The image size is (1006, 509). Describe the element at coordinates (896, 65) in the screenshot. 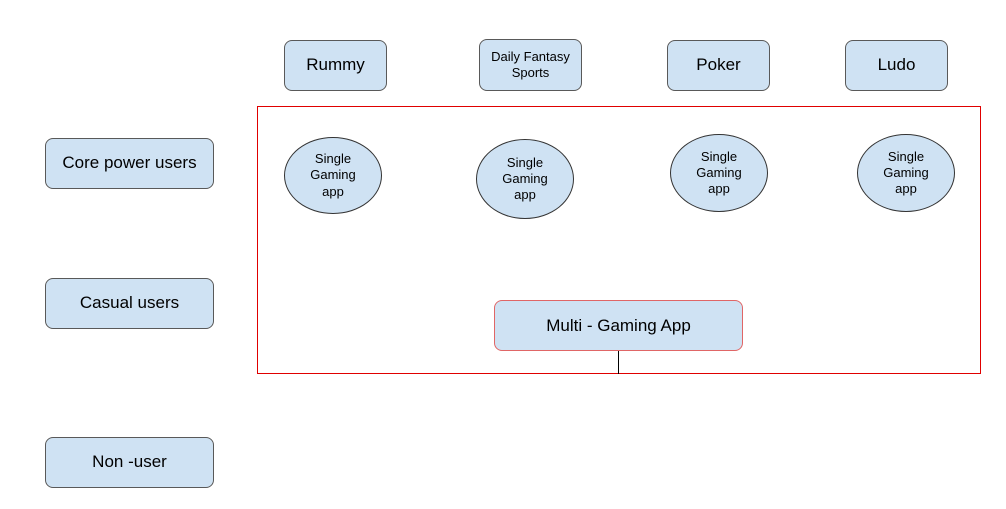

I see `game-ludo: Ludo` at that location.